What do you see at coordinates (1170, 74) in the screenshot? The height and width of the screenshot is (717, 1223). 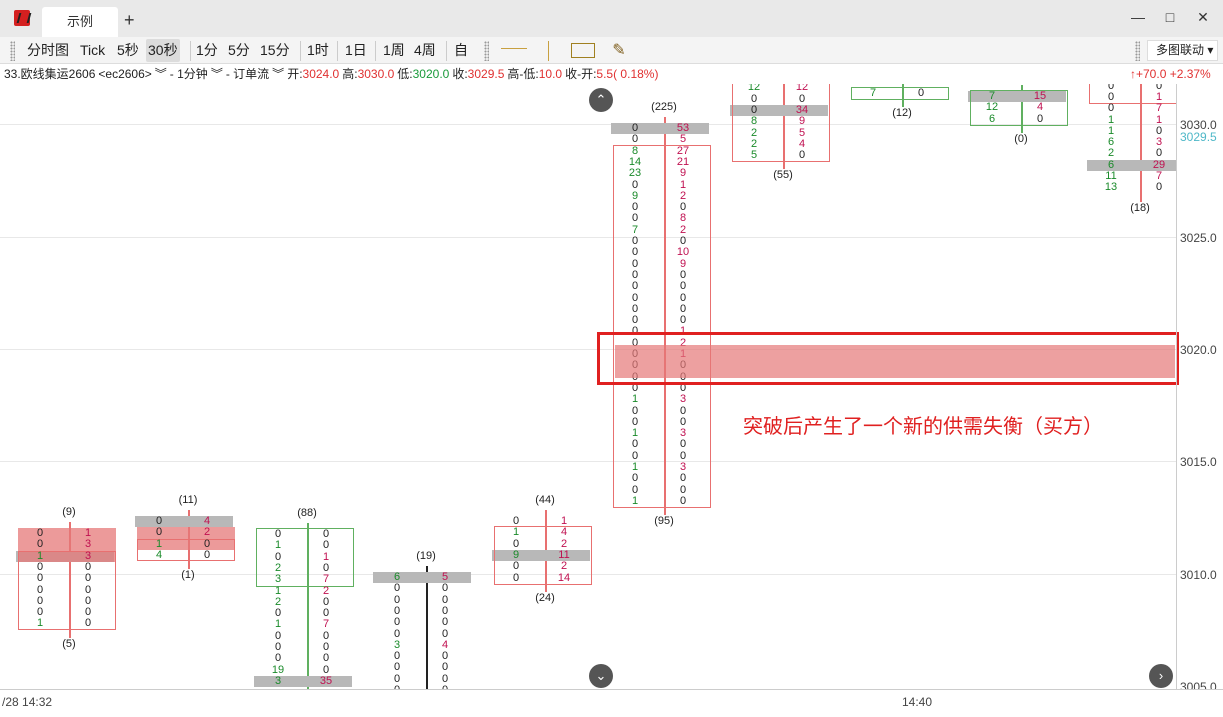 I see `change-value: ↑+70.0 +2.37%` at bounding box center [1170, 74].